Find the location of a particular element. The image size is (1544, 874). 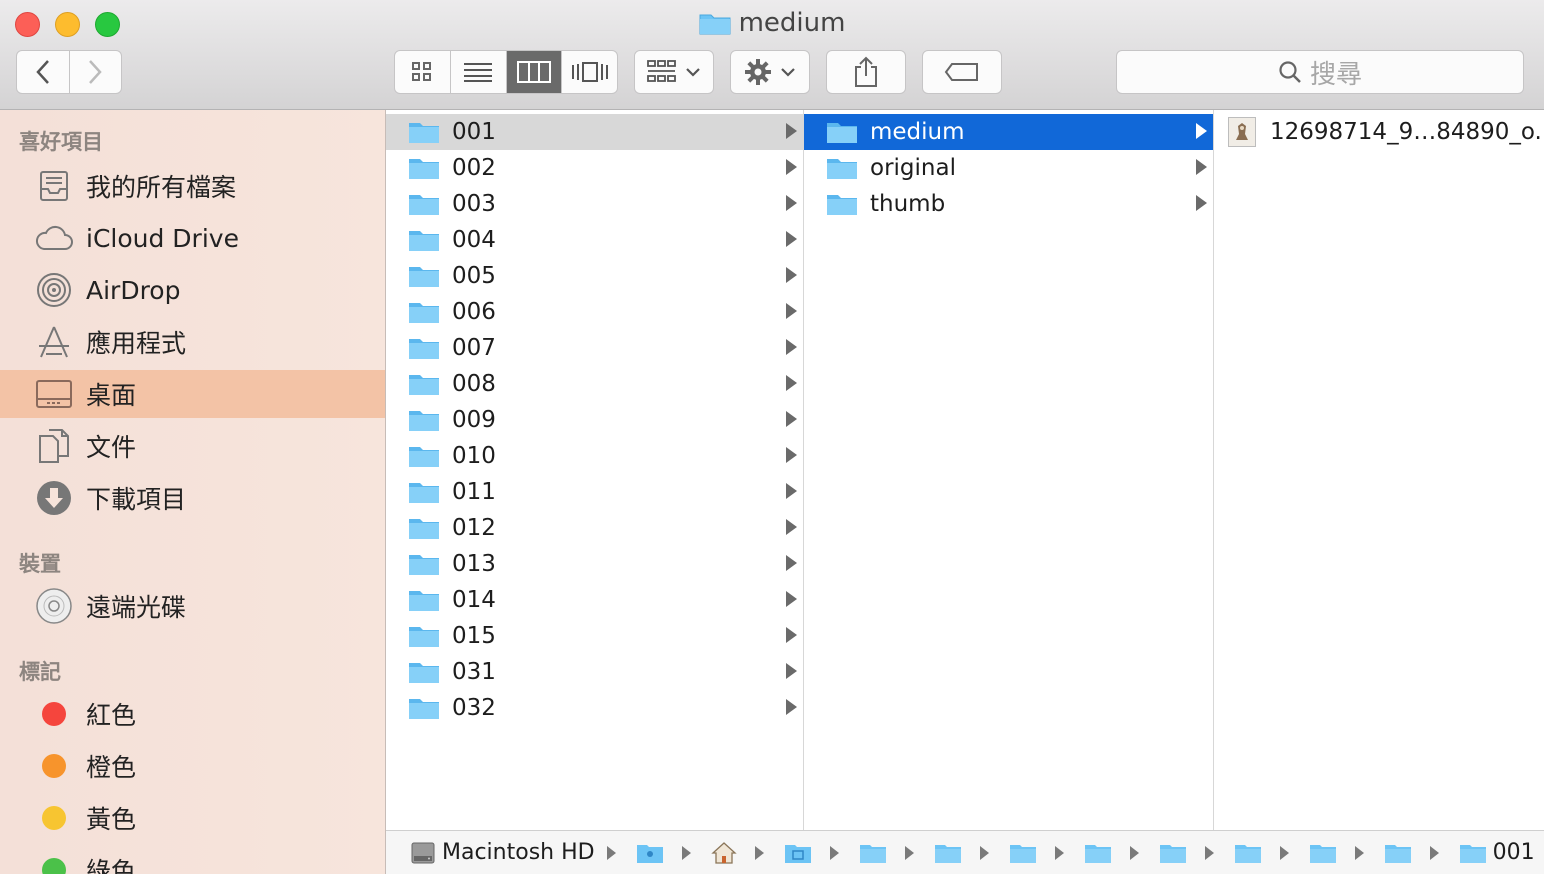

sidebar-item-airdrop: AirDrop is located at coordinates (192, 290).